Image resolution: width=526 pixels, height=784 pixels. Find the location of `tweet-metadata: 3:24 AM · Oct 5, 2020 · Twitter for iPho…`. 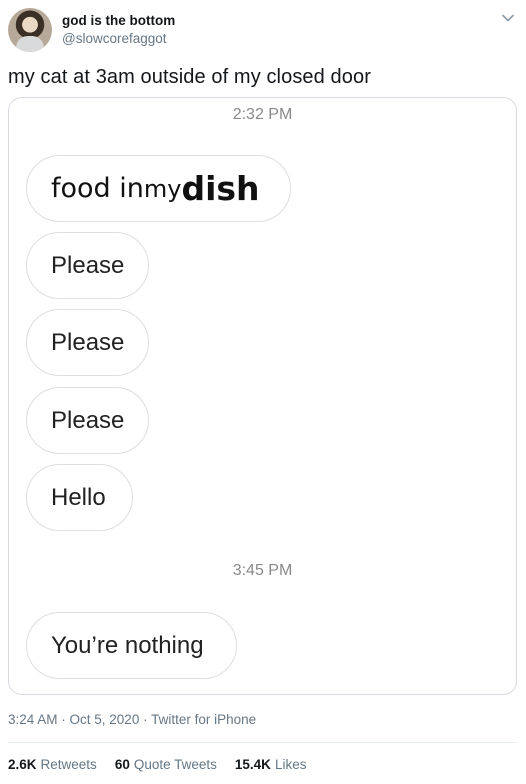

tweet-metadata: 3:24 AM · Oct 5, 2020 · Twitter for iPho… is located at coordinates (132, 719).